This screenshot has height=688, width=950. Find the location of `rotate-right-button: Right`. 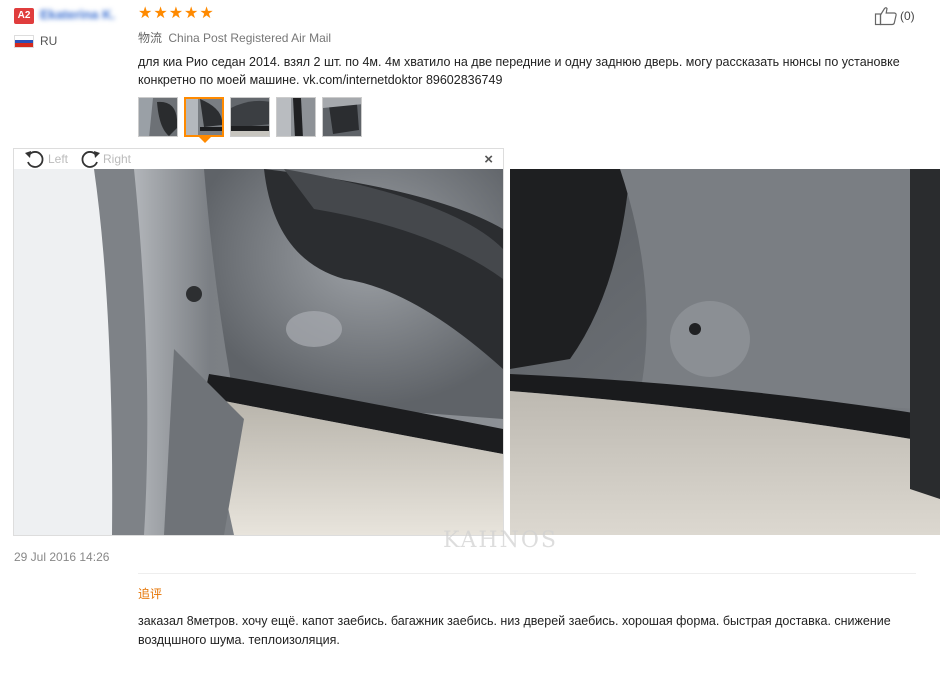

rotate-right-button: Right is located at coordinates (105, 159).